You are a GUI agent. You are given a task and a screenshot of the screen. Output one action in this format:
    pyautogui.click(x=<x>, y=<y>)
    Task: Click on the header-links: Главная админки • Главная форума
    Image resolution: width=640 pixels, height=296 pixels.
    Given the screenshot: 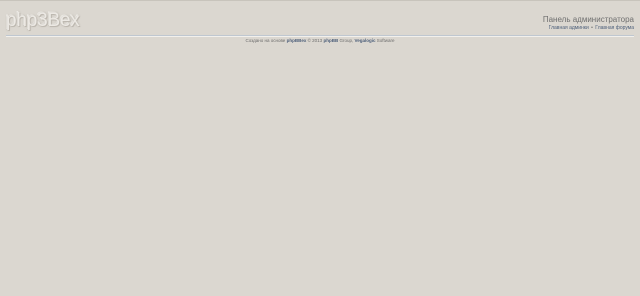 What is the action you would take?
    pyautogui.click(x=591, y=28)
    